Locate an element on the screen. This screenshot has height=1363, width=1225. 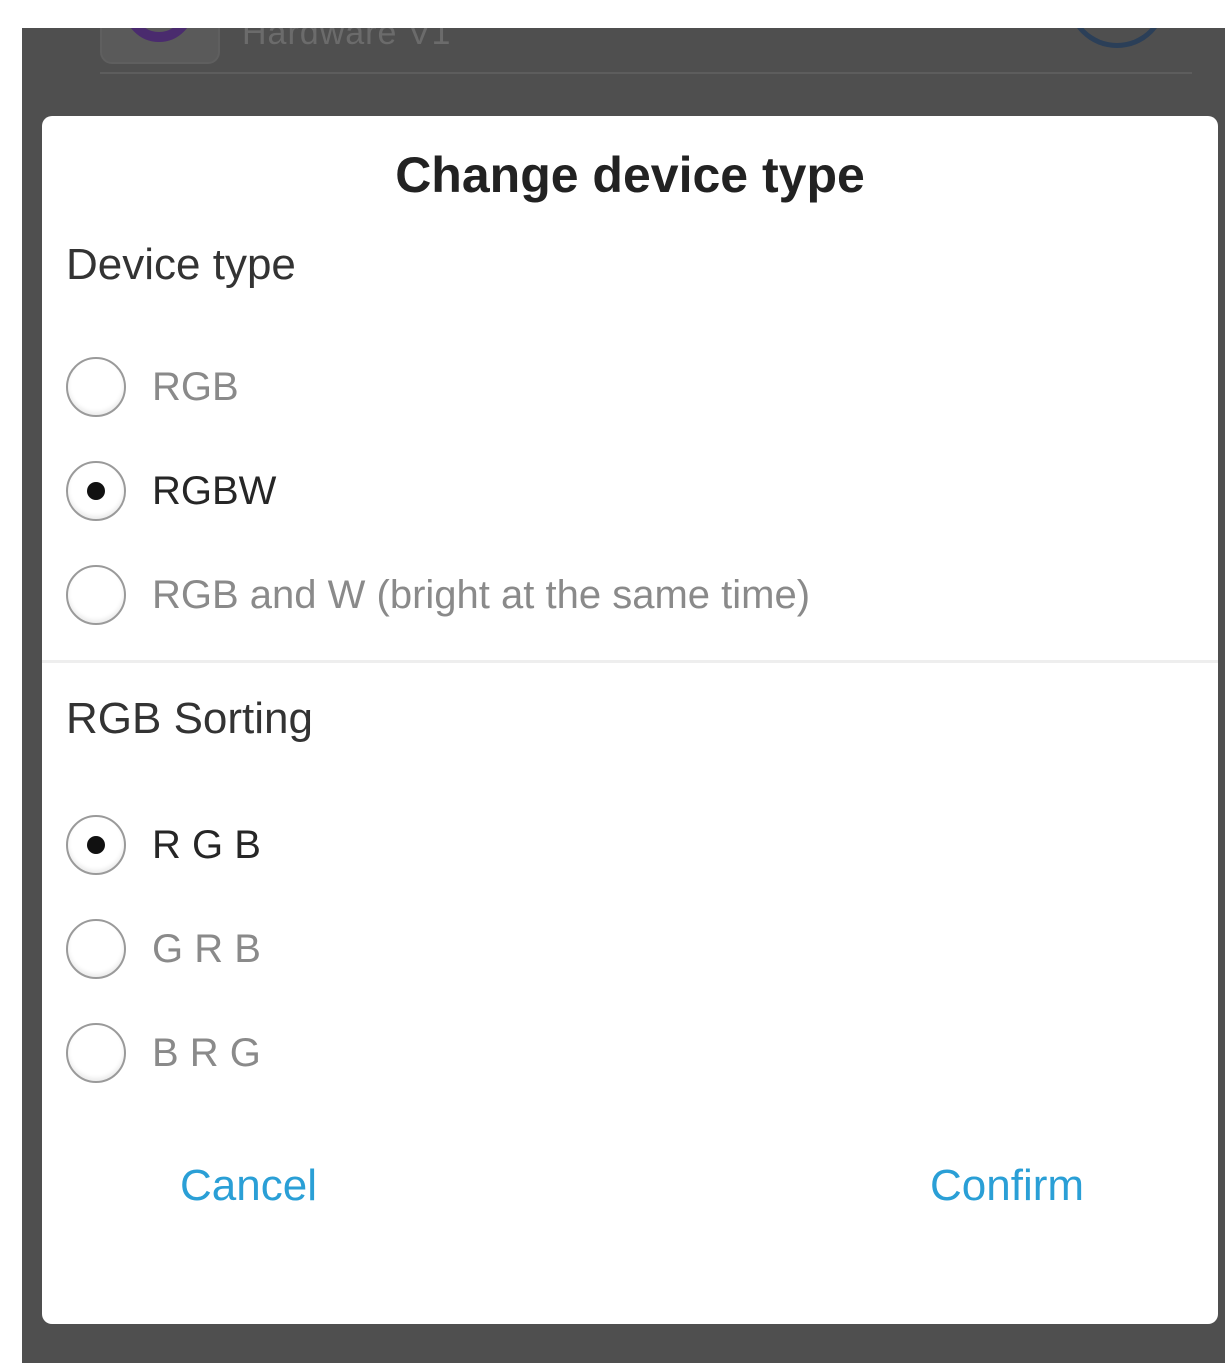
device-logo-icon is located at coordinates (160, 46).